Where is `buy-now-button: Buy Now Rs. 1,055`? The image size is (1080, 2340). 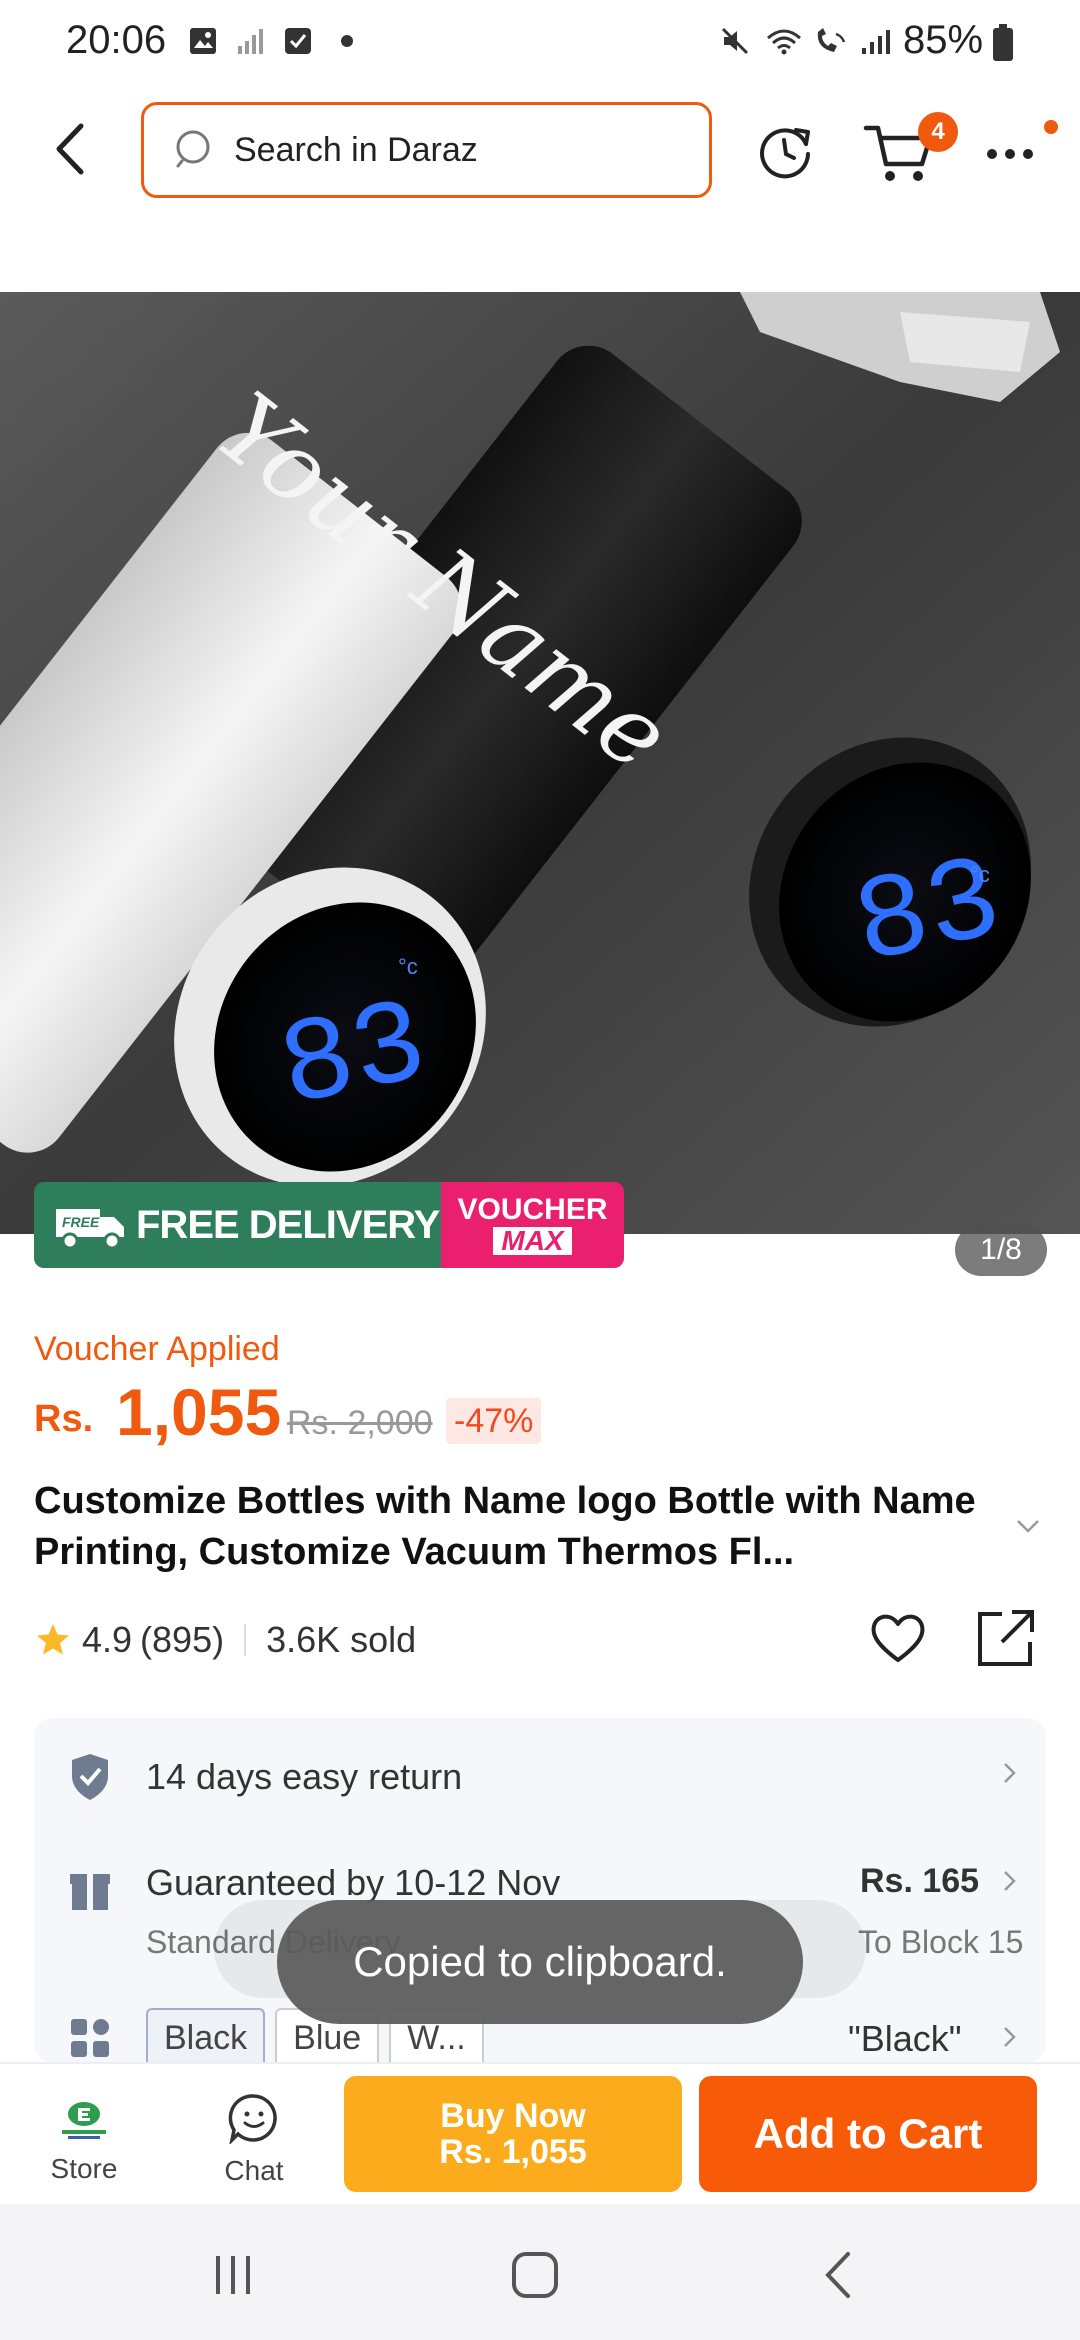
buy-now-button: Buy Now Rs. 1,055 is located at coordinates (513, 2134).